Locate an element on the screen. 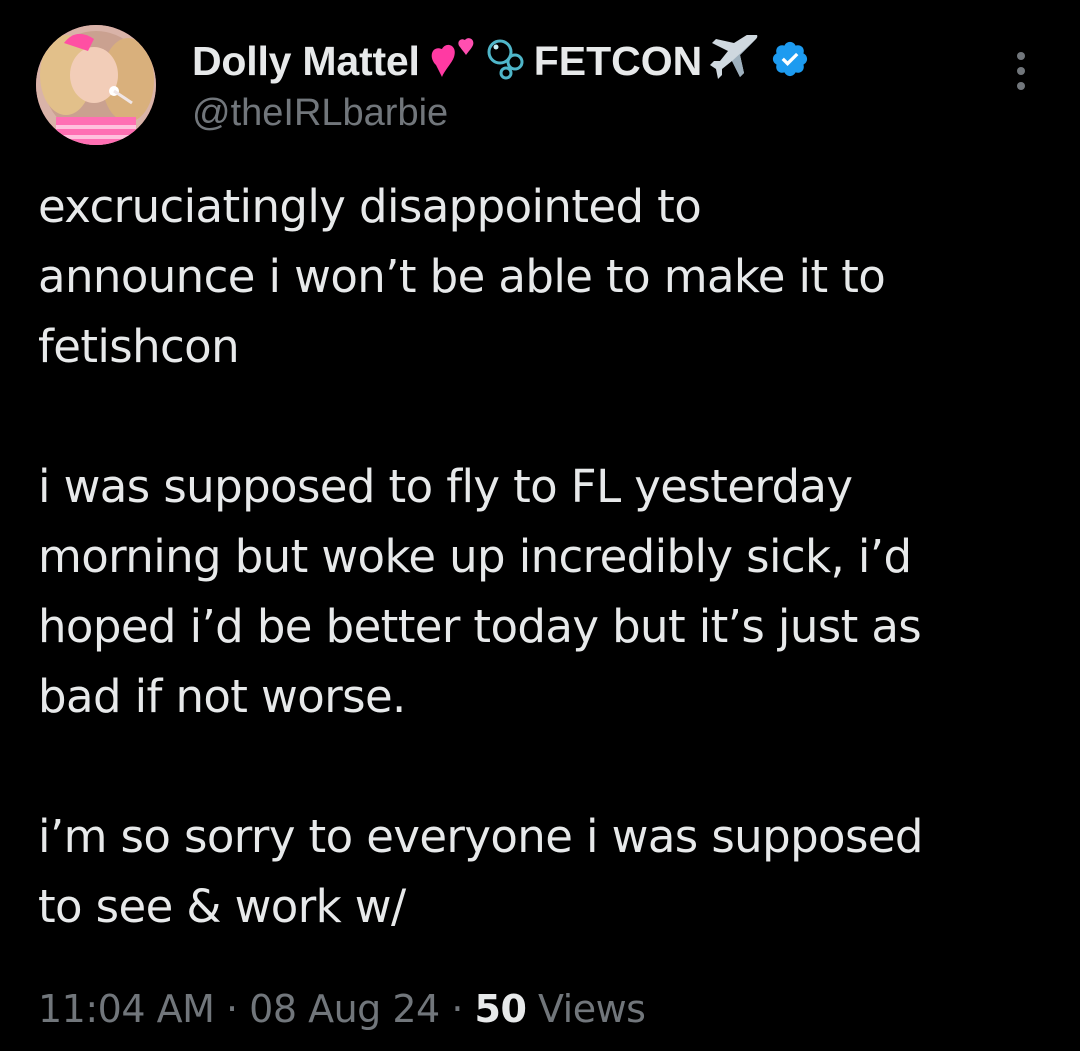 The width and height of the screenshot is (1080, 1051). tweet-meta: 11:04 AM · 08 Aug 24 · 50 Views is located at coordinates (342, 1009).